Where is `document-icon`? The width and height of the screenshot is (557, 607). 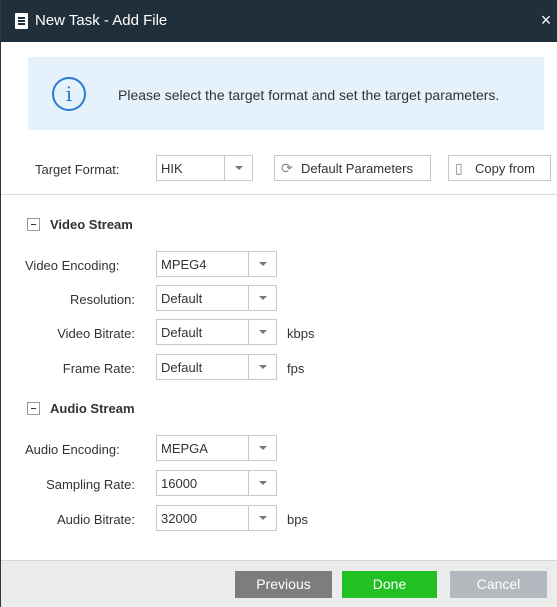
document-icon is located at coordinates (21, 21).